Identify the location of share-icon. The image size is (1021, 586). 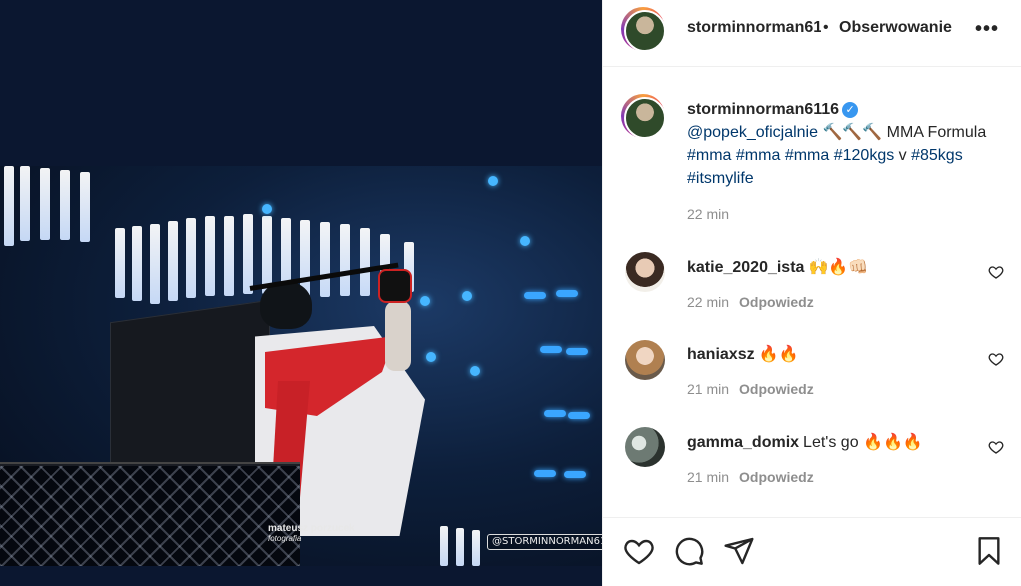
(739, 551).